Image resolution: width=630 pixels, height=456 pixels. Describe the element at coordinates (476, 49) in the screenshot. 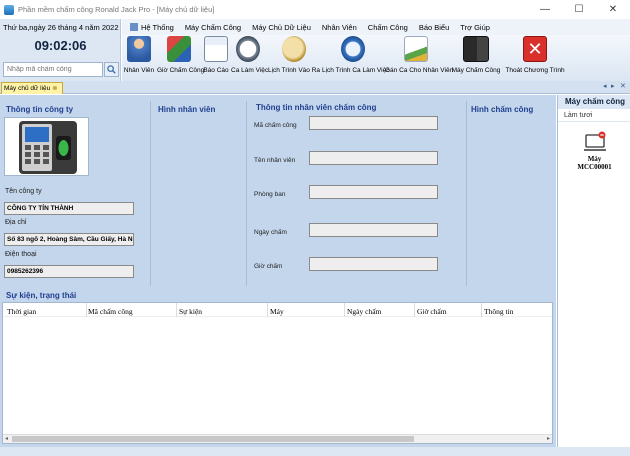

I see `time-clock-device-icon` at that location.